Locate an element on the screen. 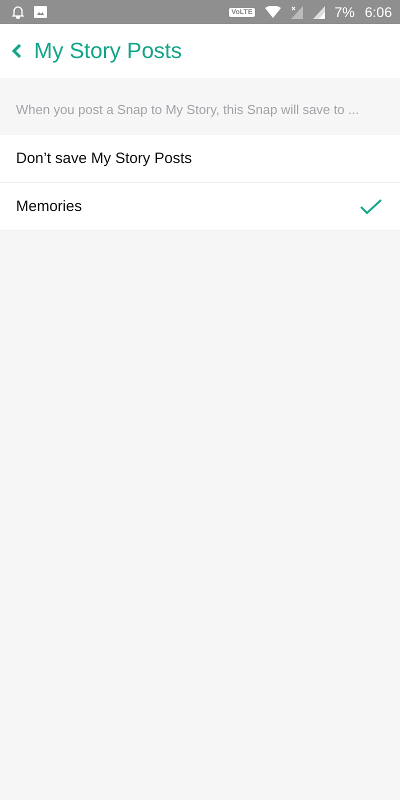 This screenshot has height=800, width=400. option-label: Memories is located at coordinates (49, 206).